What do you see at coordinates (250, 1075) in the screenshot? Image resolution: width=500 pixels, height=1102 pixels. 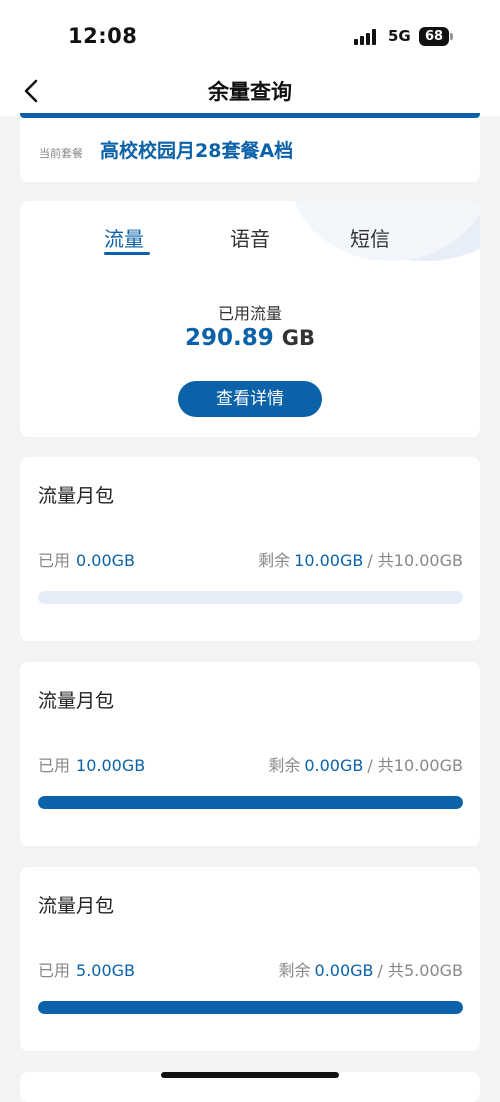 I see `home-indicator` at bounding box center [250, 1075].